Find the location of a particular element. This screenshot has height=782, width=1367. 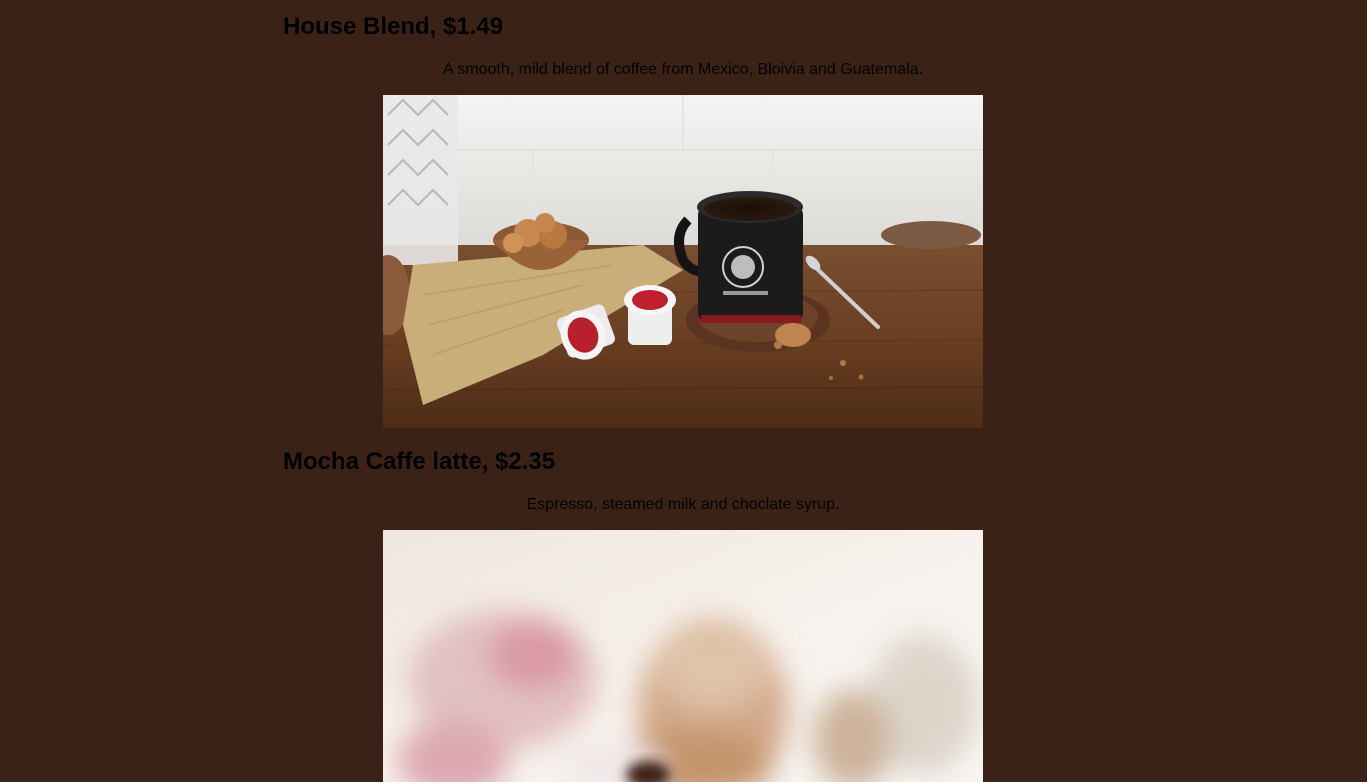

item-title-mocha-caffe-latte: Mocha Caffe latte, $2.35 is located at coordinates (419, 461).